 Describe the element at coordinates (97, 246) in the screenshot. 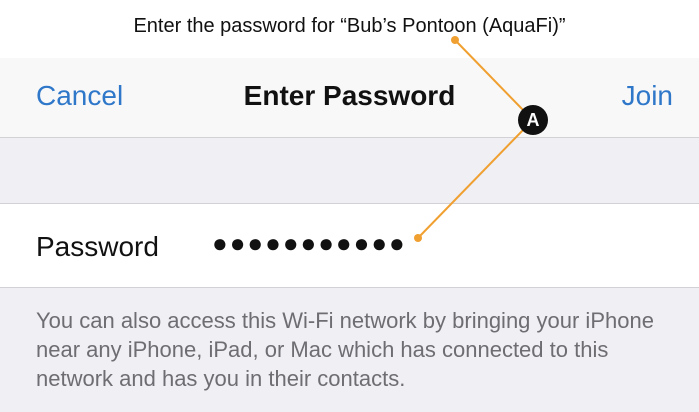

I see `password-label: Password` at that location.